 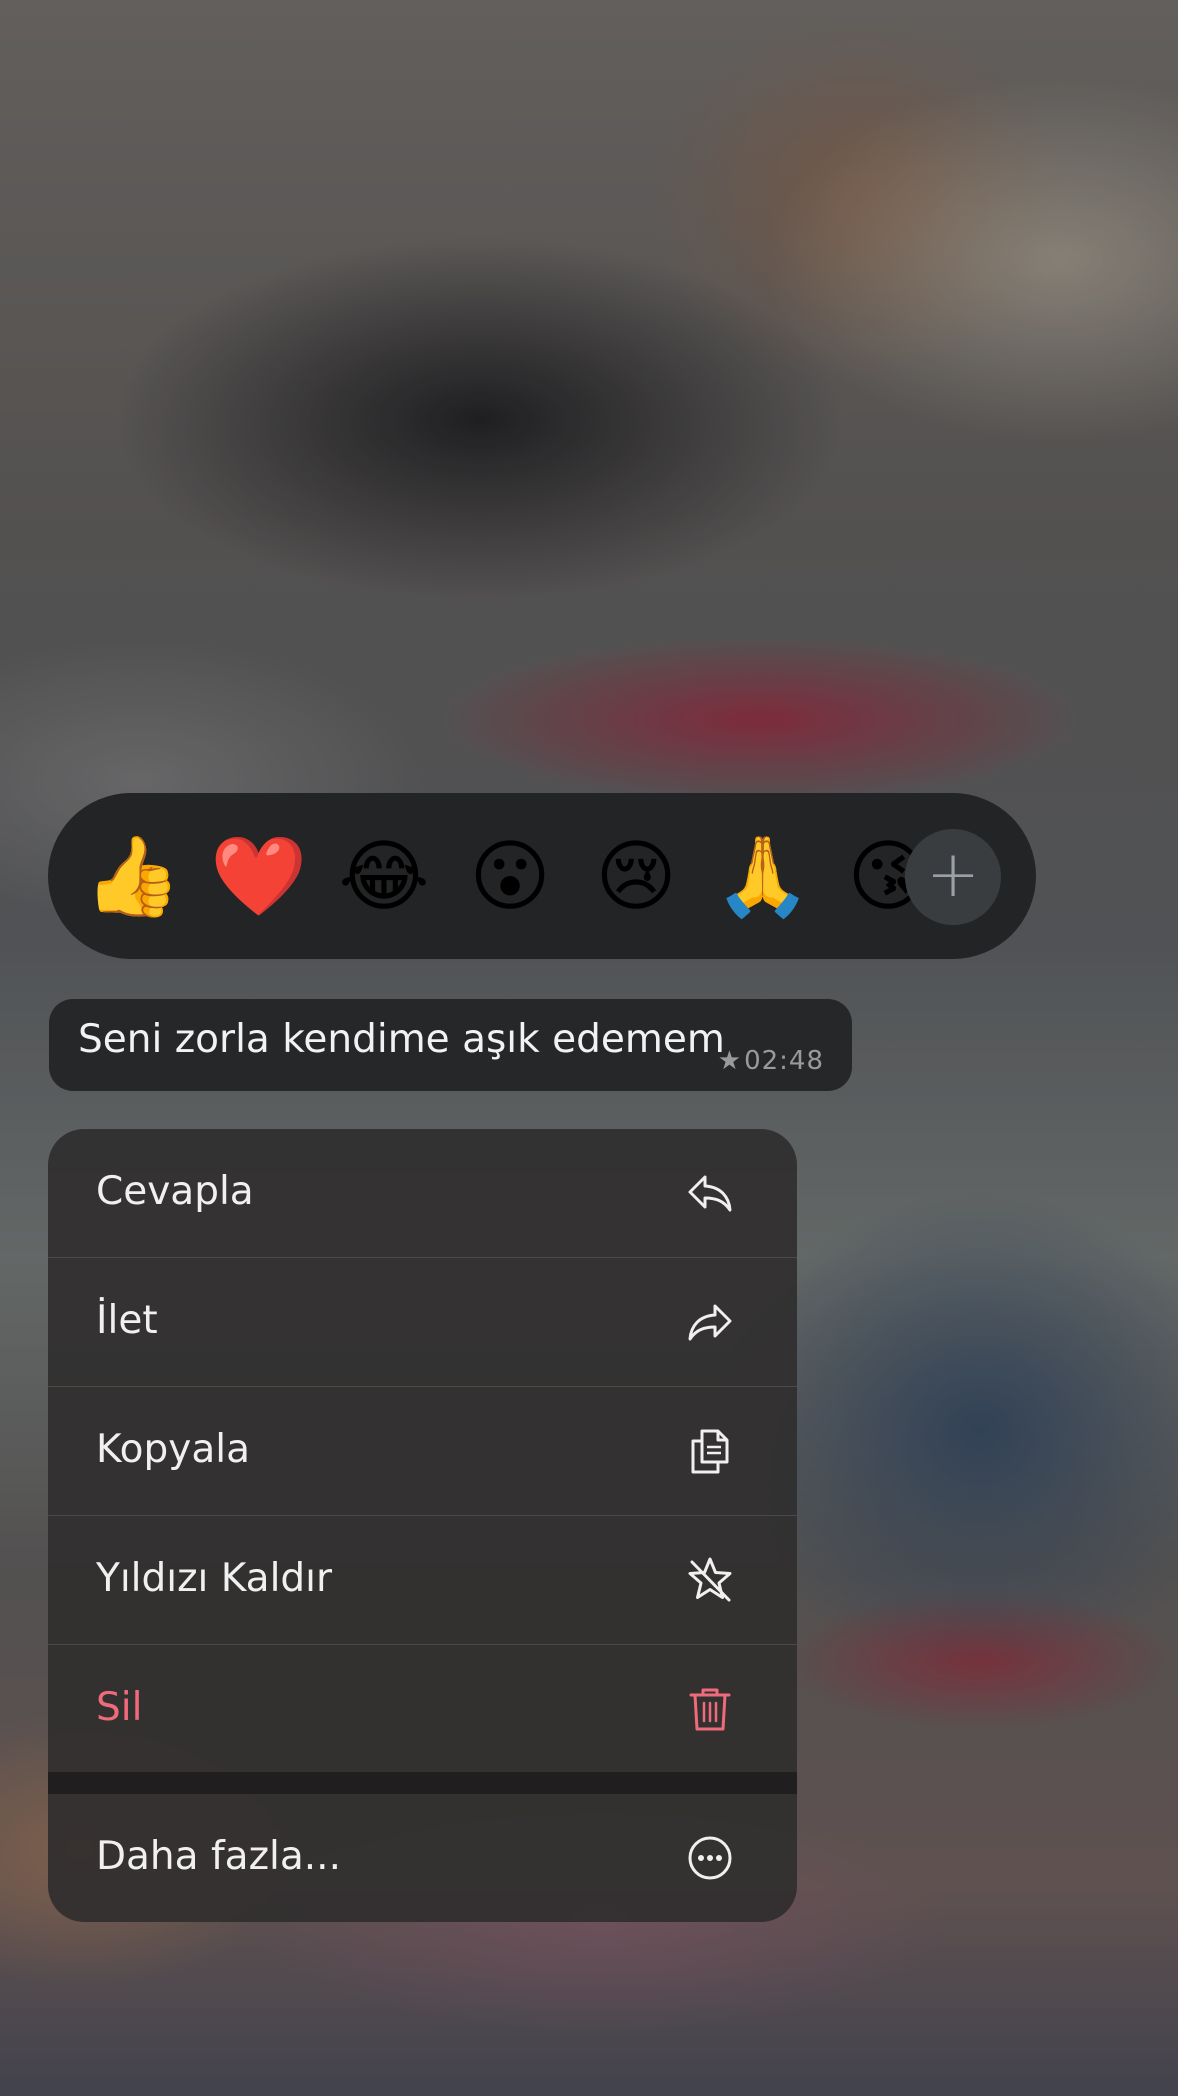 What do you see at coordinates (710, 1858) in the screenshot?
I see `more-icon` at bounding box center [710, 1858].